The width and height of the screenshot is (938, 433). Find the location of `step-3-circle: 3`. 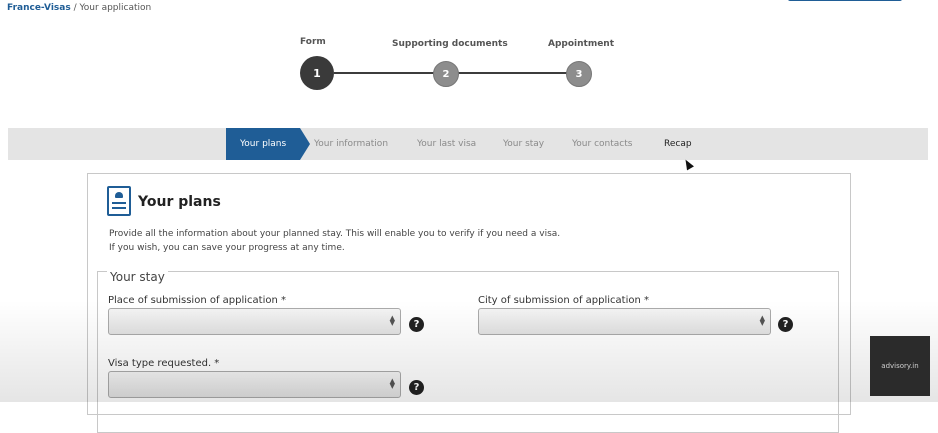

step-3-circle: 3 is located at coordinates (579, 74).